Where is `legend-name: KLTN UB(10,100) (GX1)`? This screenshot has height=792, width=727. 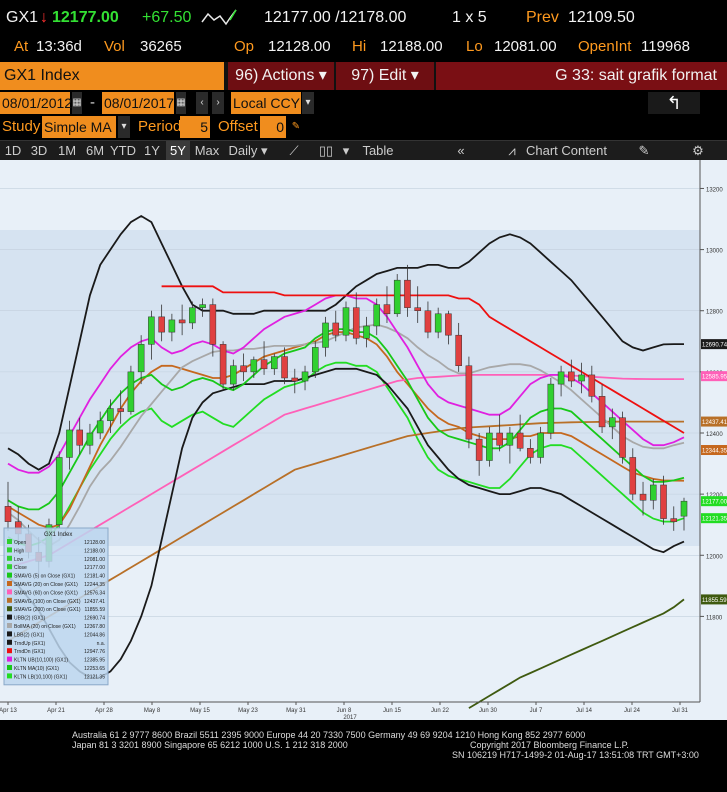 legend-name: KLTN UB(10,100) (GX1) is located at coordinates (41, 661).